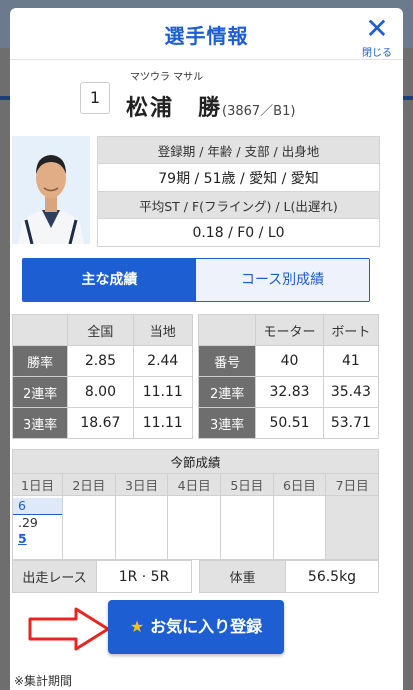  What do you see at coordinates (5, 98) in the screenshot?
I see `page-stripe-left` at bounding box center [5, 98].